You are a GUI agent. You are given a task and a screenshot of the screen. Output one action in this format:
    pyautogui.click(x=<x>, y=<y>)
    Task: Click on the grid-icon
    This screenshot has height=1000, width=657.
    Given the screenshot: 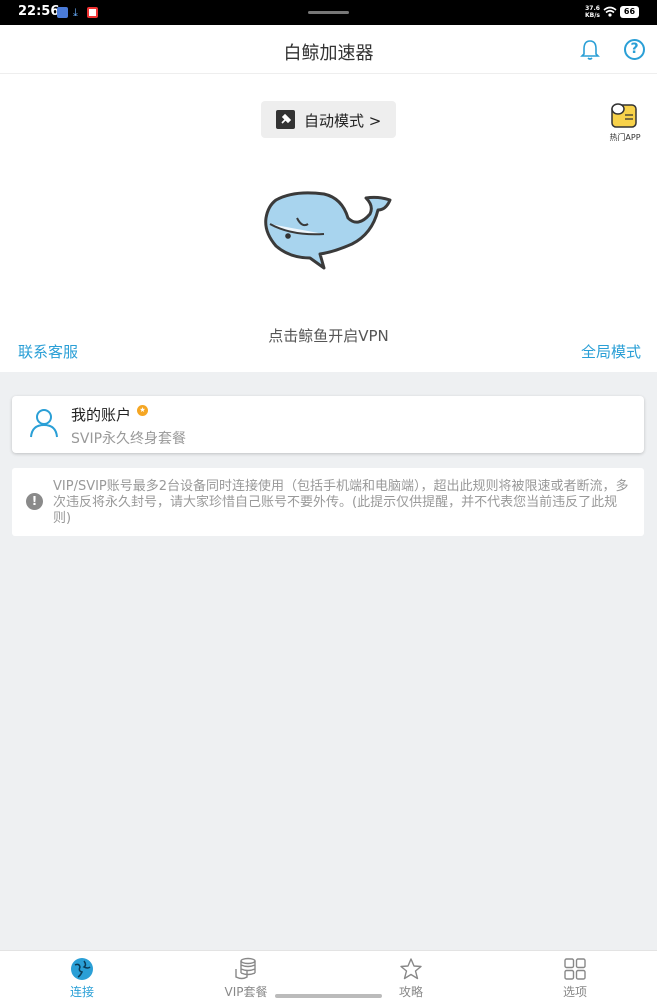 What is the action you would take?
    pyautogui.click(x=575, y=969)
    